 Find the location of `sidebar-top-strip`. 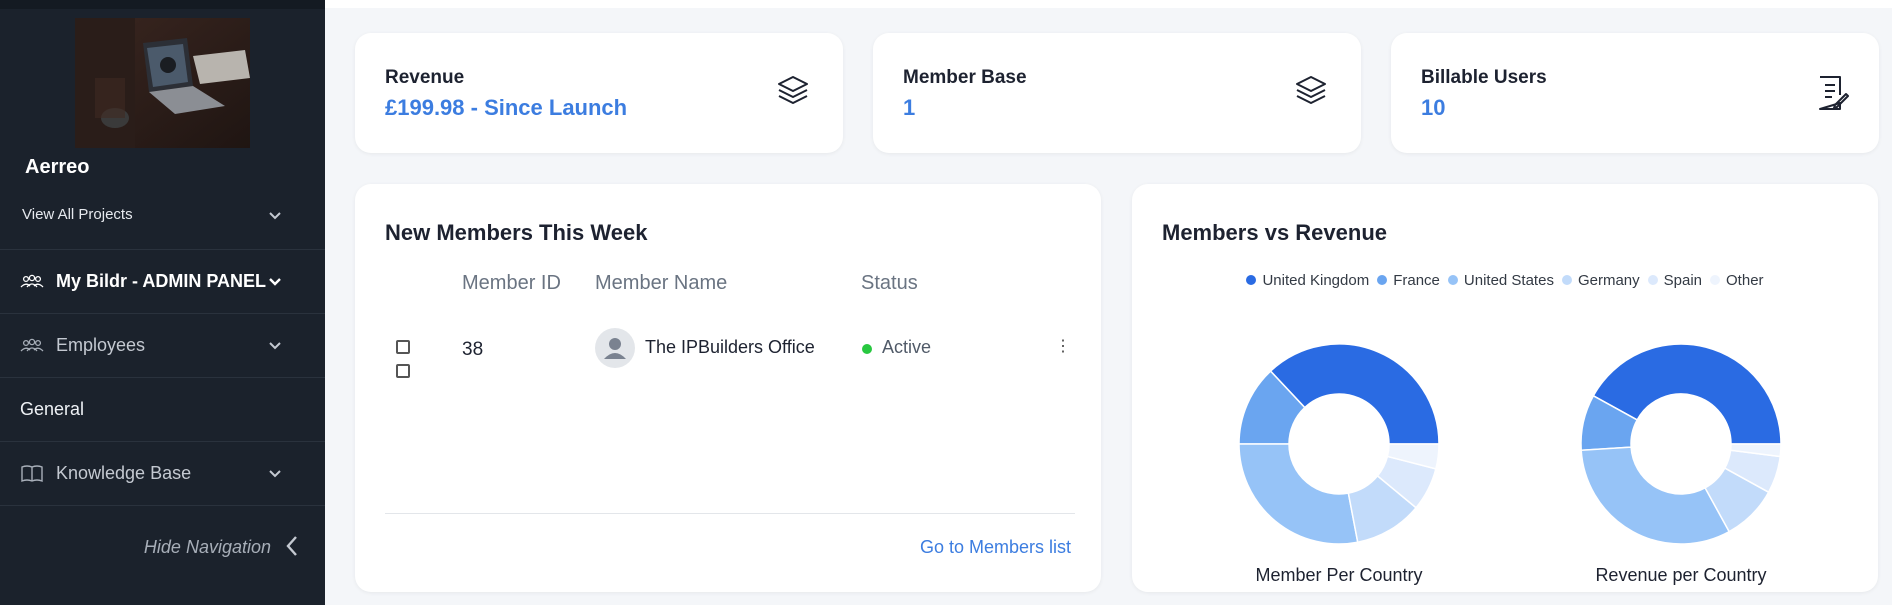

sidebar-top-strip is located at coordinates (162, 4).